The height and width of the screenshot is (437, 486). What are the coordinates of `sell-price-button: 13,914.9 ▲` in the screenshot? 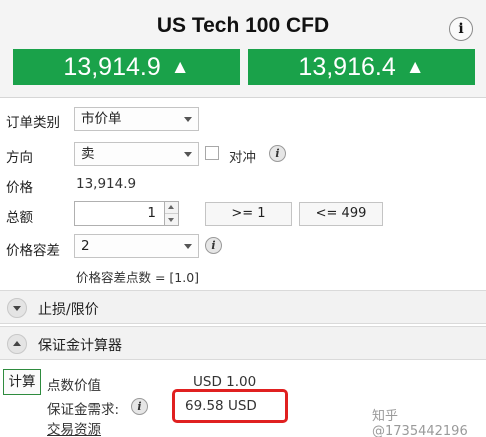 It's located at (126, 67).